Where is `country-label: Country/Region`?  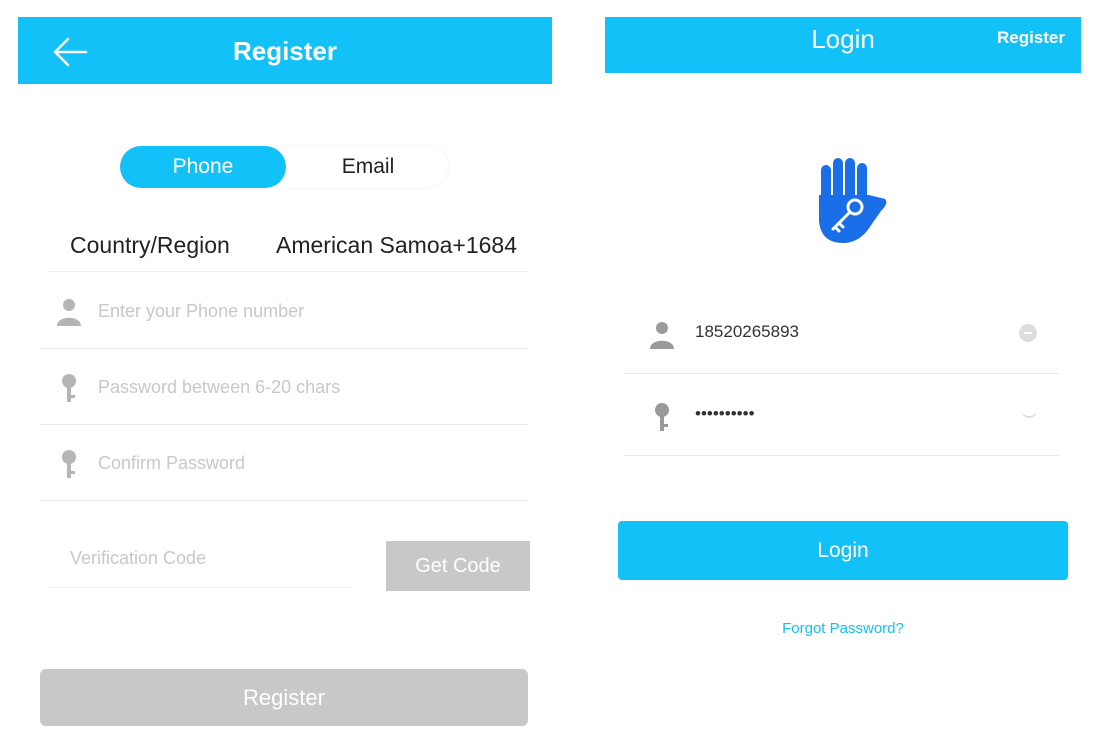 country-label: Country/Region is located at coordinates (150, 245).